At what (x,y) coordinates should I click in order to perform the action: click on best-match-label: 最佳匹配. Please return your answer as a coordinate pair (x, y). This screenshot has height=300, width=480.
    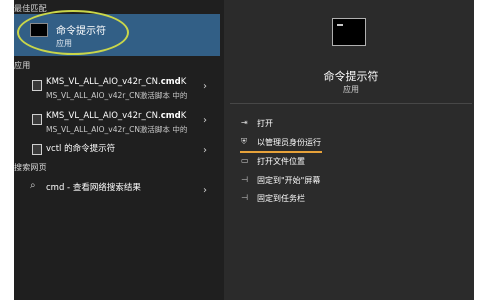
    Looking at the image, I should click on (30, 8).